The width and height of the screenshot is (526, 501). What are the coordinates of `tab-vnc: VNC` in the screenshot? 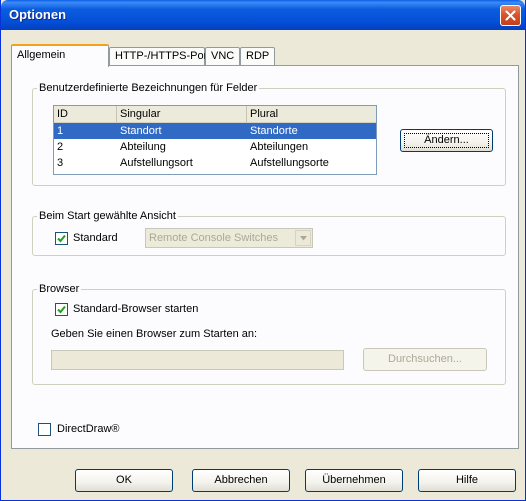 It's located at (222, 56).